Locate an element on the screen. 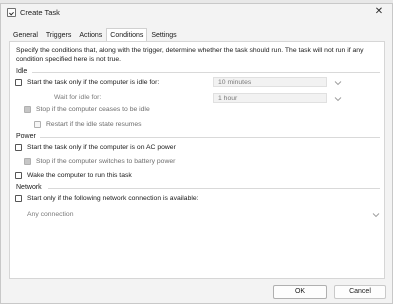 This screenshot has width=393, height=304. wake-label: Wake the computer to run this task is located at coordinates (79, 175).